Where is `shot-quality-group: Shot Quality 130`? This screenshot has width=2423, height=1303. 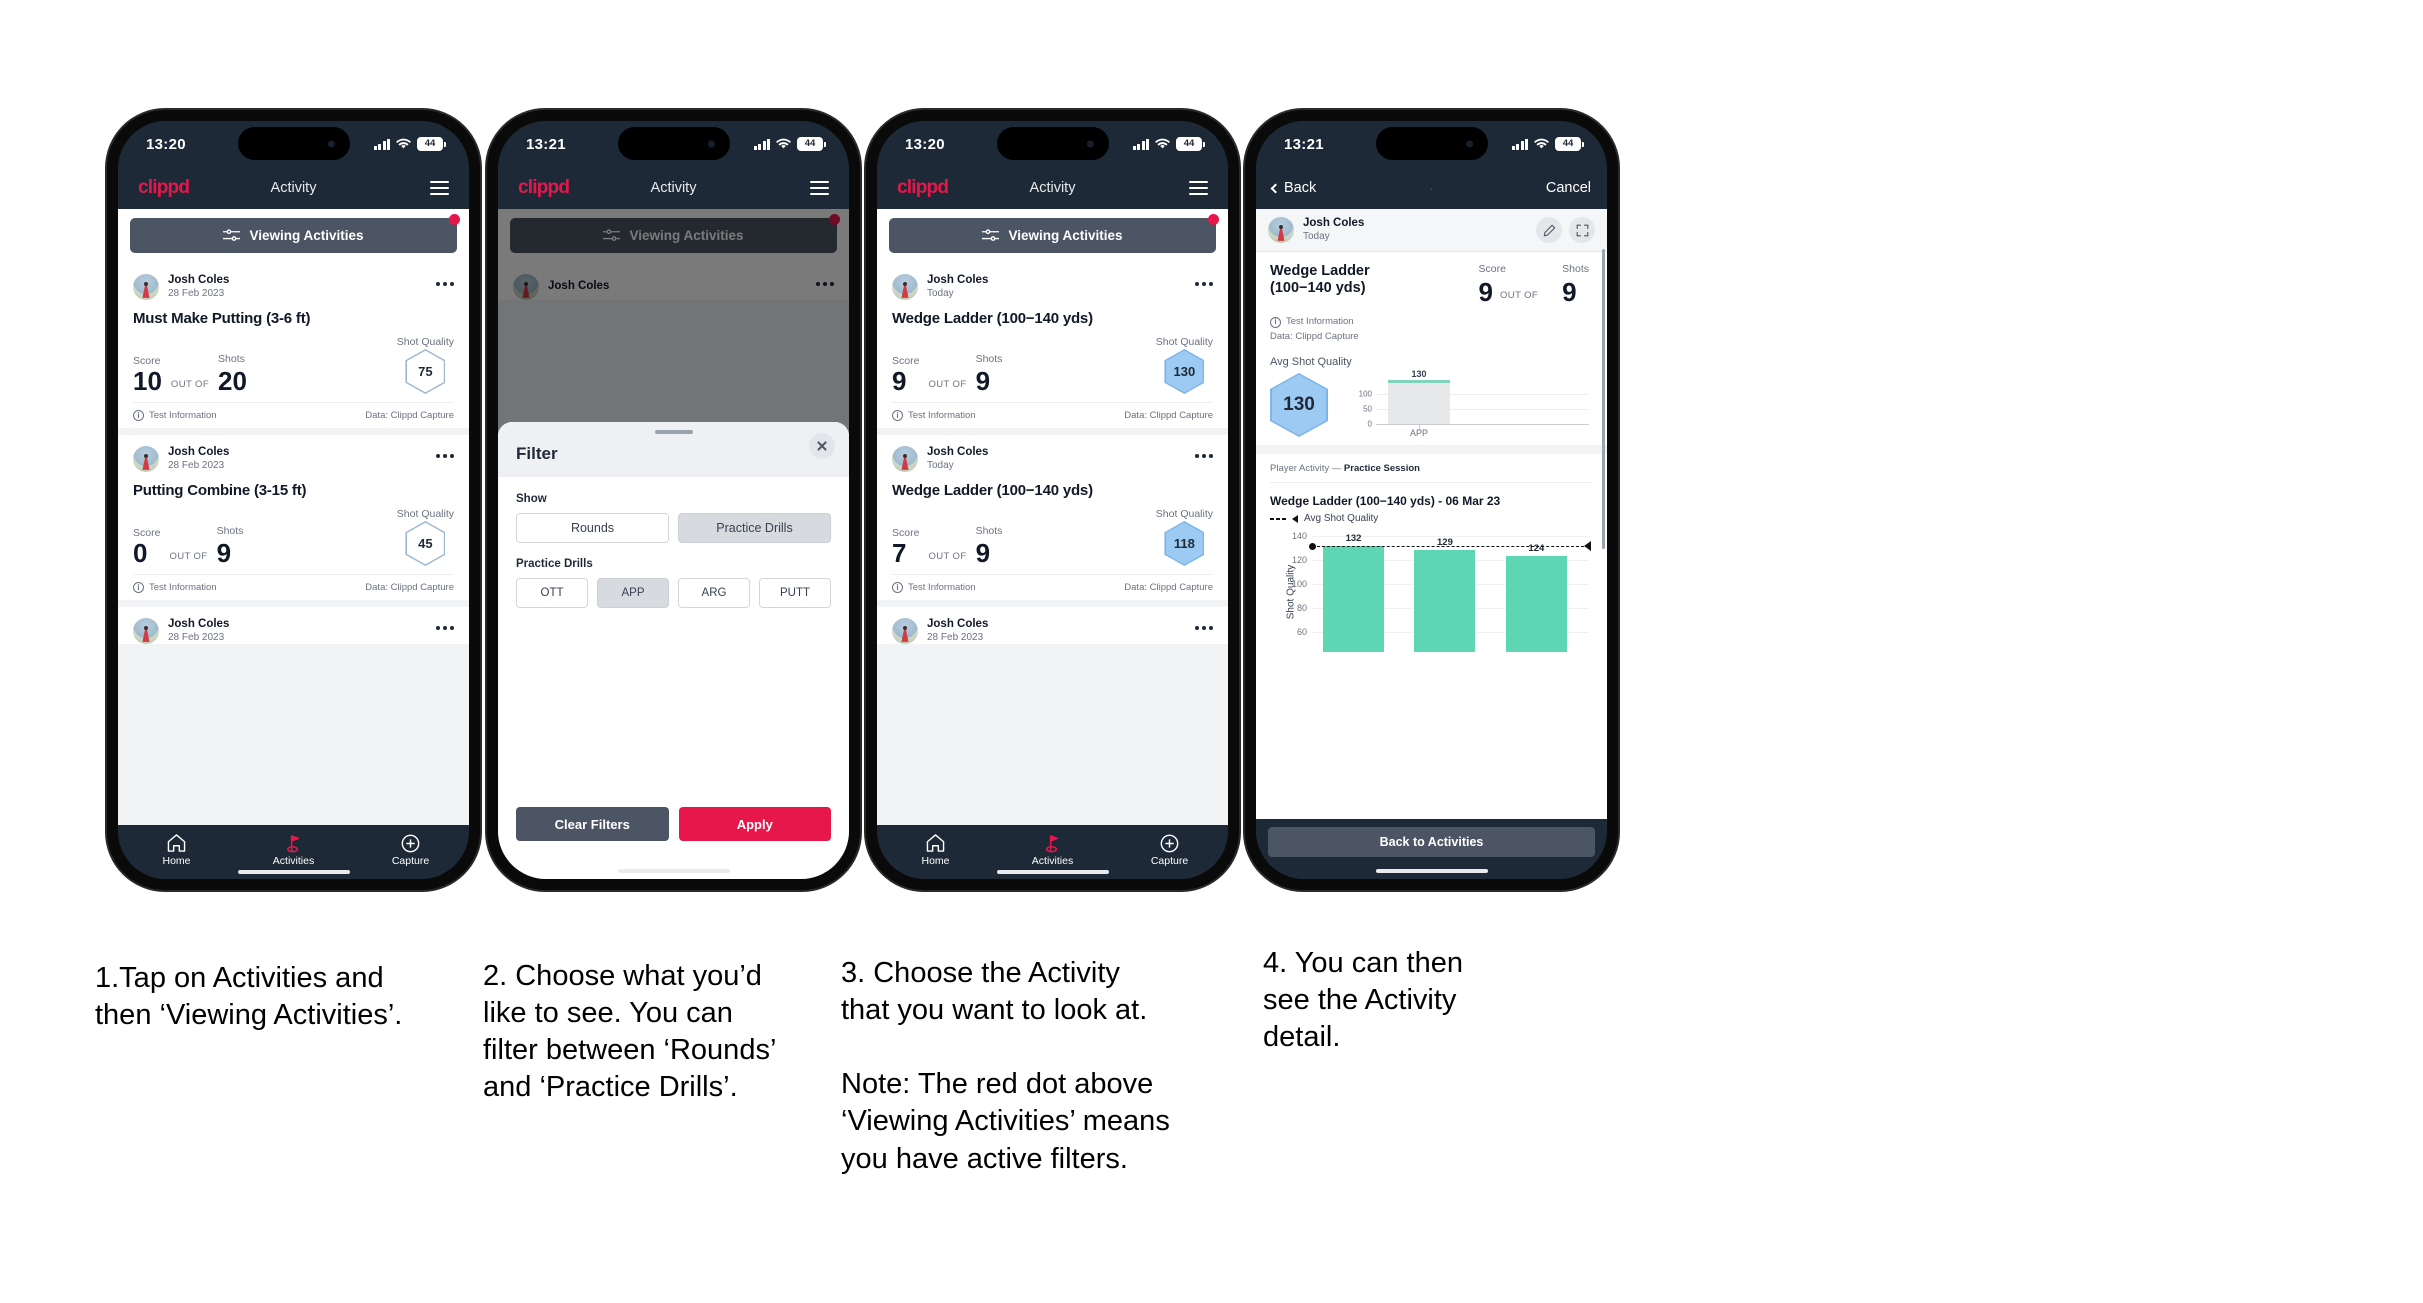 shot-quality-group: Shot Quality 130 is located at coordinates (1184, 365).